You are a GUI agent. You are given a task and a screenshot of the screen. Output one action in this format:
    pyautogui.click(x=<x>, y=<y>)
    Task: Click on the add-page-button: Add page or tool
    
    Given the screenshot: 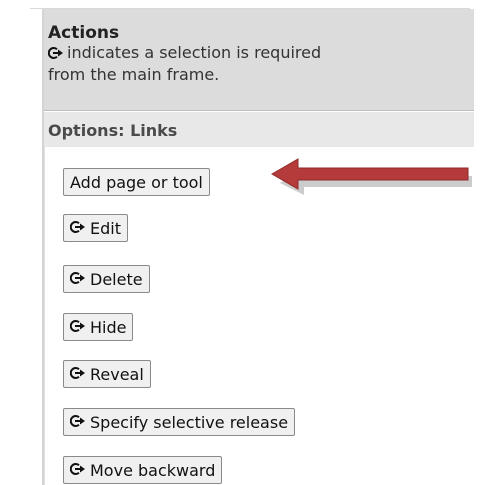 What is the action you would take?
    pyautogui.click(x=136, y=182)
    